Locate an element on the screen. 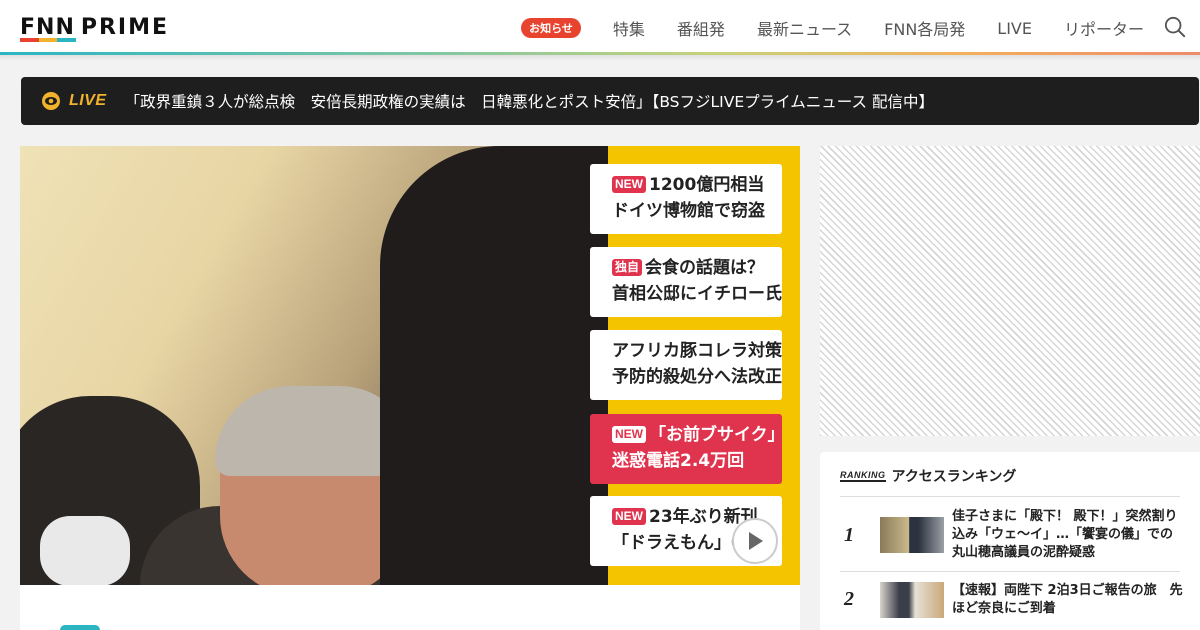  play-icon is located at coordinates (756, 541).